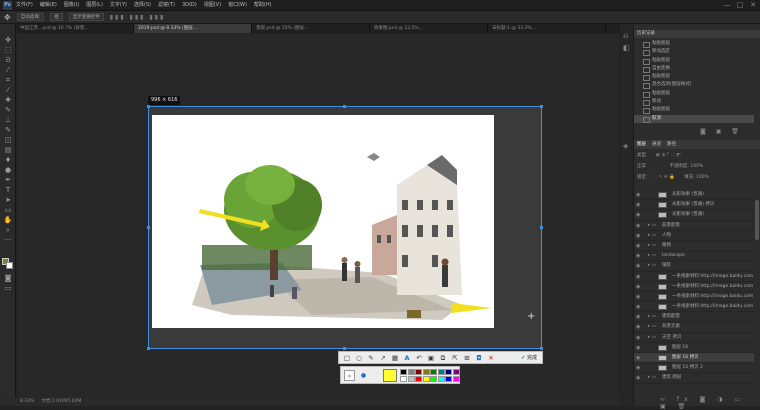  I want to click on close-icon: ✕, so click(753, 5).